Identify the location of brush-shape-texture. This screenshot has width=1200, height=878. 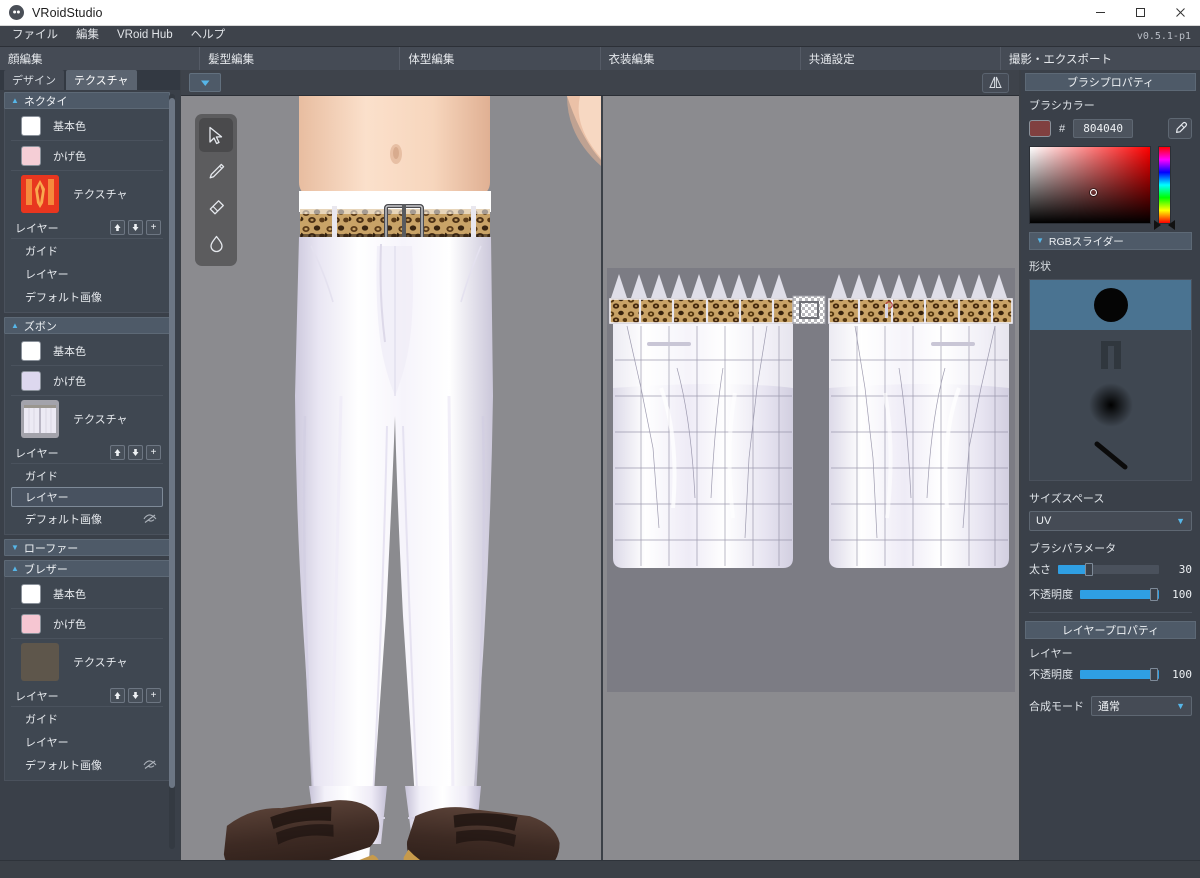
(1110, 355).